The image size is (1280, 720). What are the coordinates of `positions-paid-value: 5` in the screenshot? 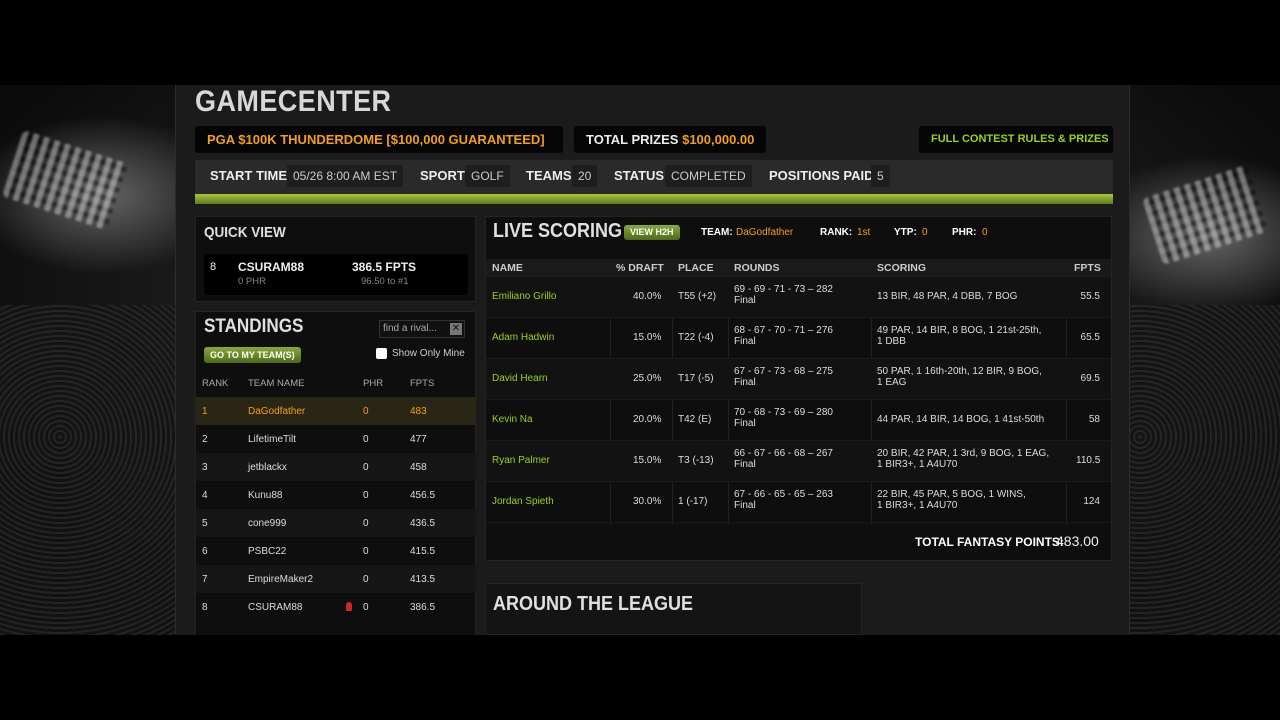 It's located at (880, 176).